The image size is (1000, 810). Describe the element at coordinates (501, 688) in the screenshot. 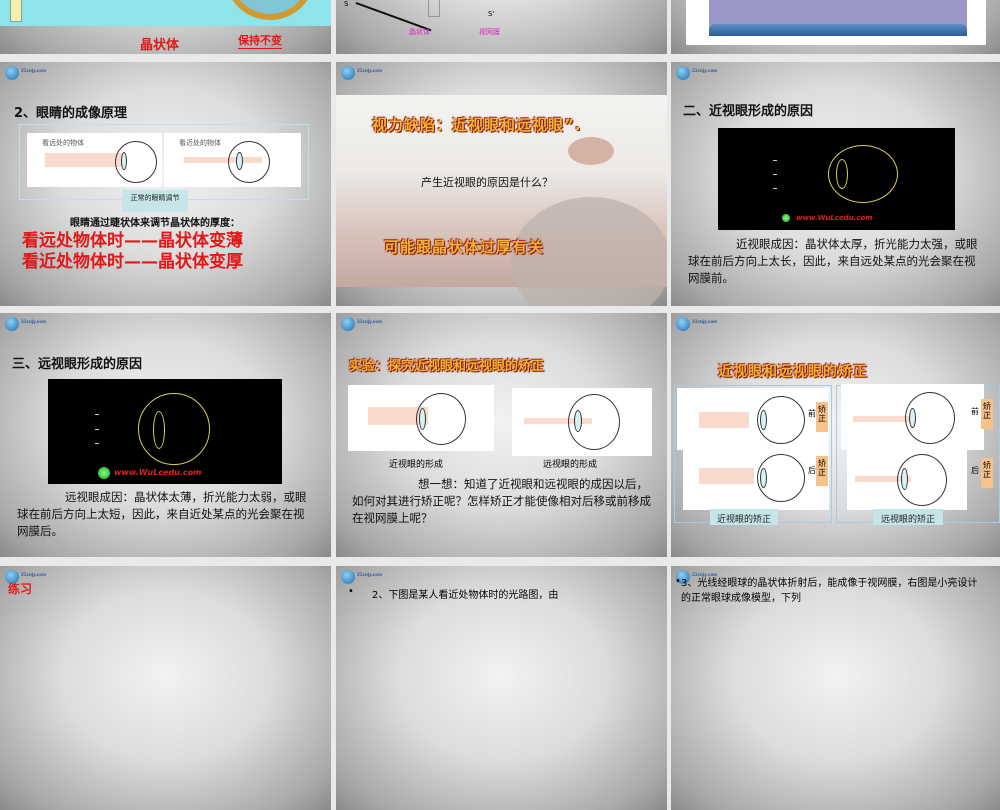

I see `slide-thumbnail-11: 21cnjy.com • 2、下图是某人看近处物体时的光路图，由` at that location.